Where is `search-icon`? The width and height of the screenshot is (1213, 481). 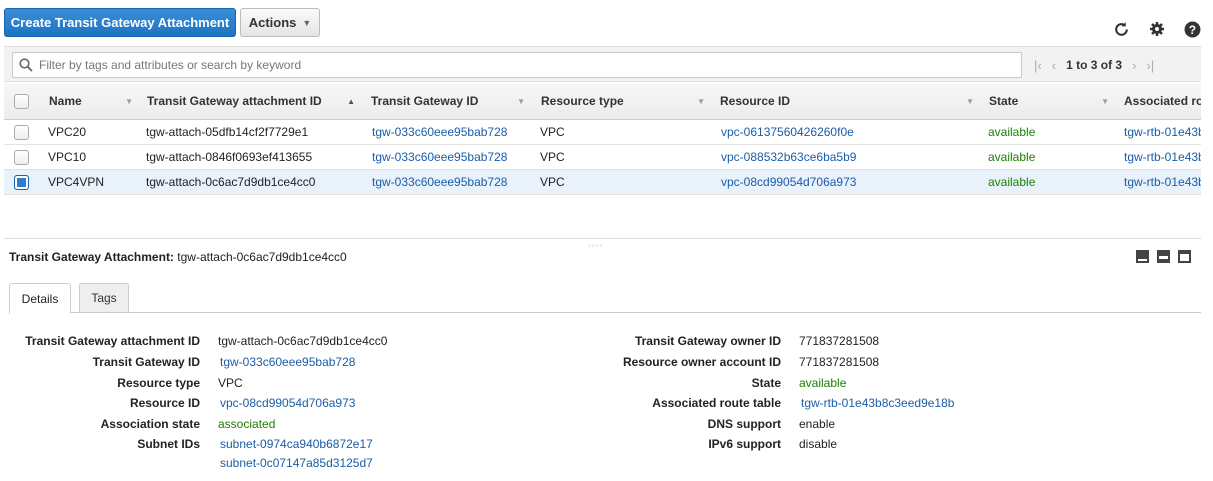 search-icon is located at coordinates (26, 65).